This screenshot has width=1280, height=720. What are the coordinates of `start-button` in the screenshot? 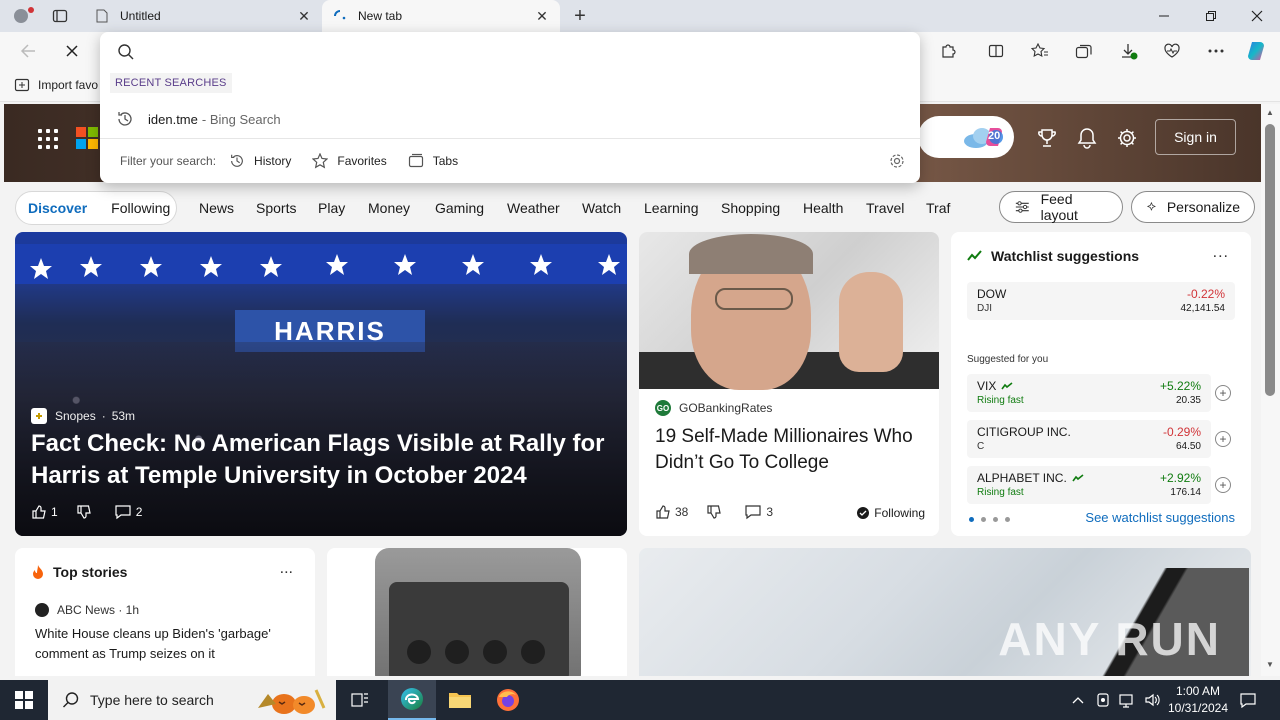 It's located at (24, 700).